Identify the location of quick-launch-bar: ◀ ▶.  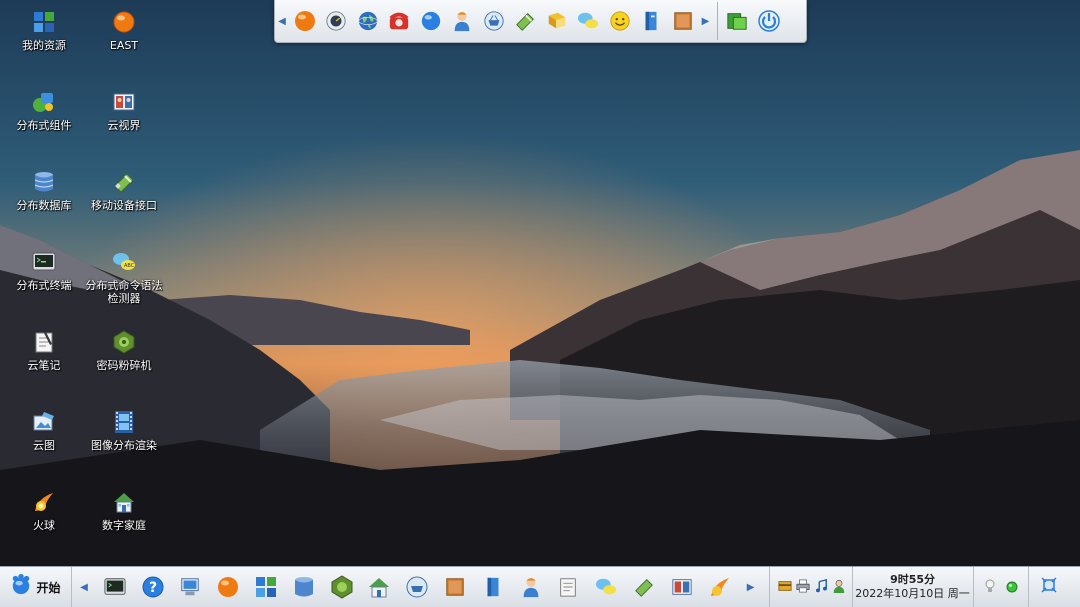
(540, 21).